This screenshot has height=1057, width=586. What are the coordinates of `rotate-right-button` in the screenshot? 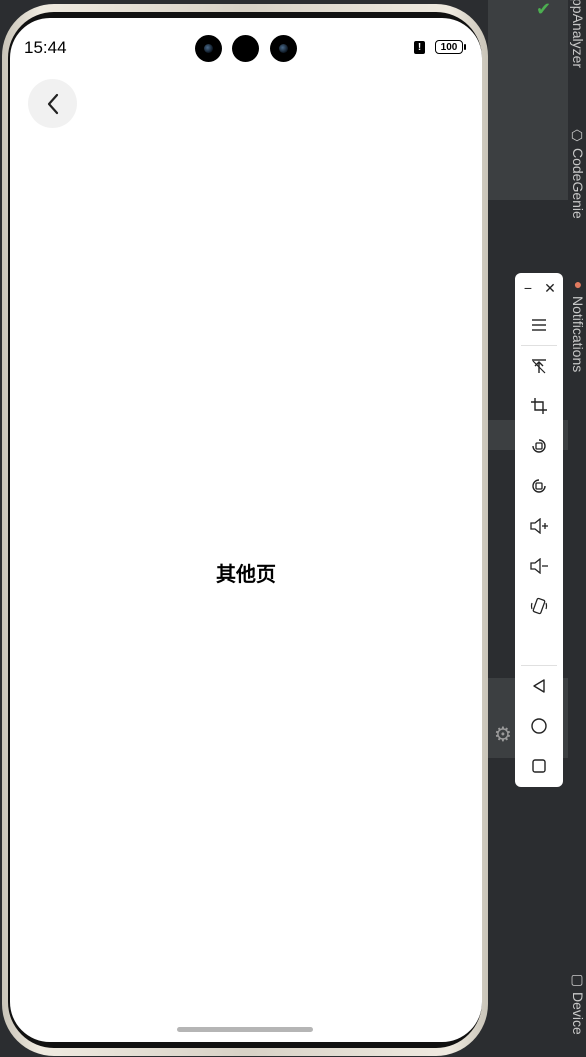 It's located at (539, 486).